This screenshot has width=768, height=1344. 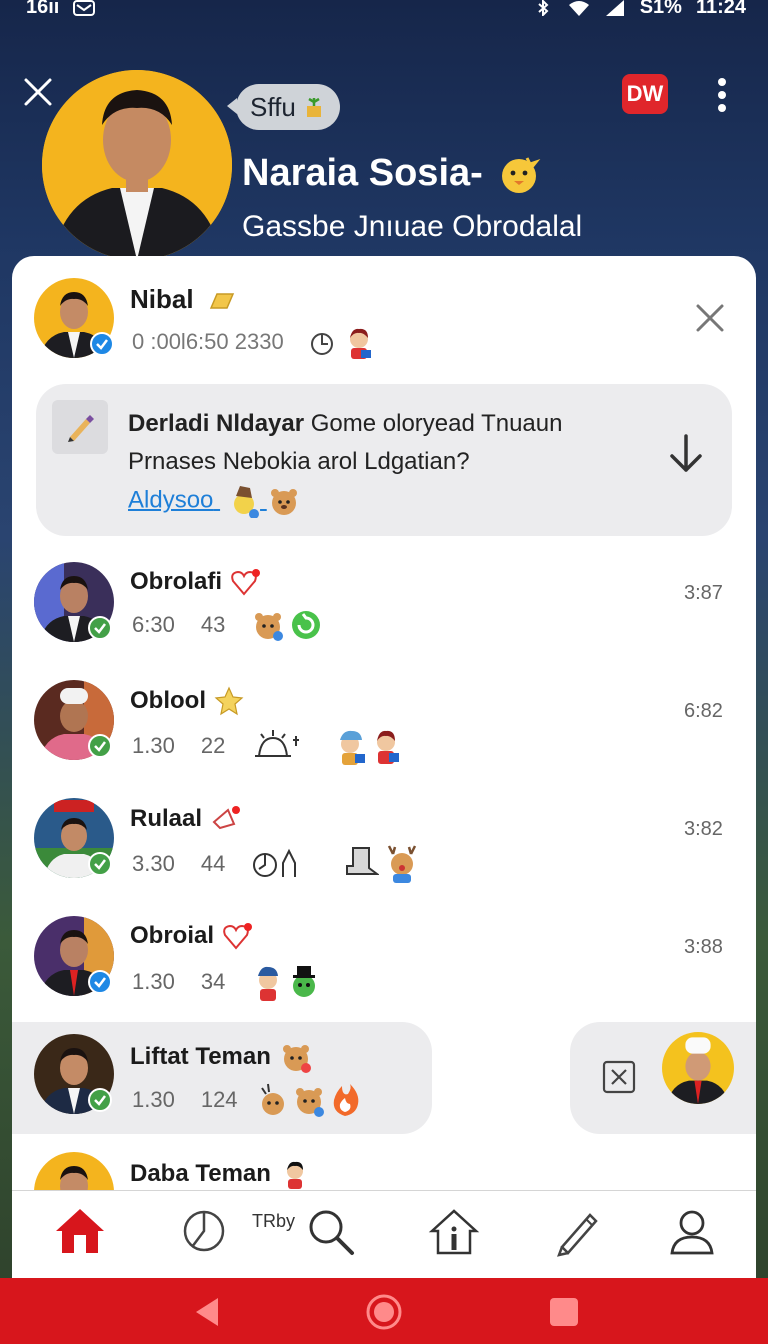 I want to click on pen-tile, so click(x=80, y=427).